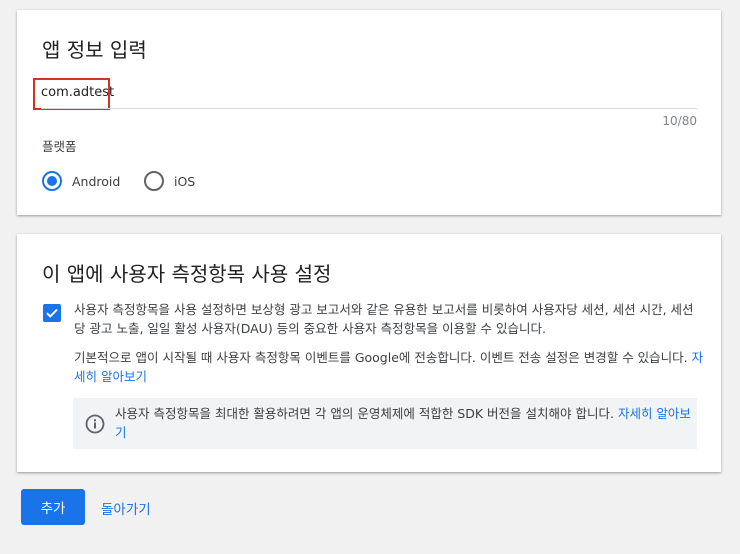  Describe the element at coordinates (169, 181) in the screenshot. I see `radio-ios: iOS` at that location.